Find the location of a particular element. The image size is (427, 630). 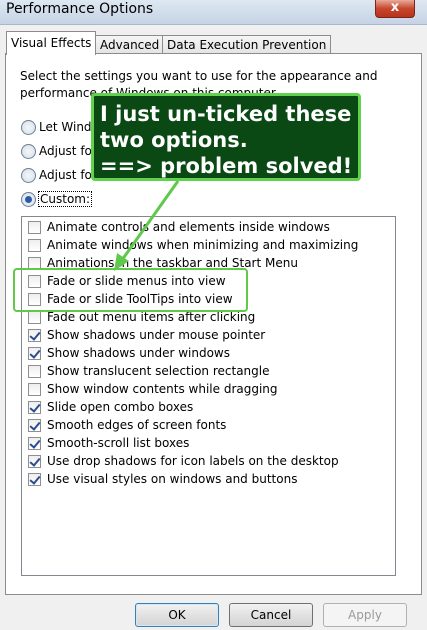

option-label: Show translucent selection rectangle is located at coordinates (158, 371).